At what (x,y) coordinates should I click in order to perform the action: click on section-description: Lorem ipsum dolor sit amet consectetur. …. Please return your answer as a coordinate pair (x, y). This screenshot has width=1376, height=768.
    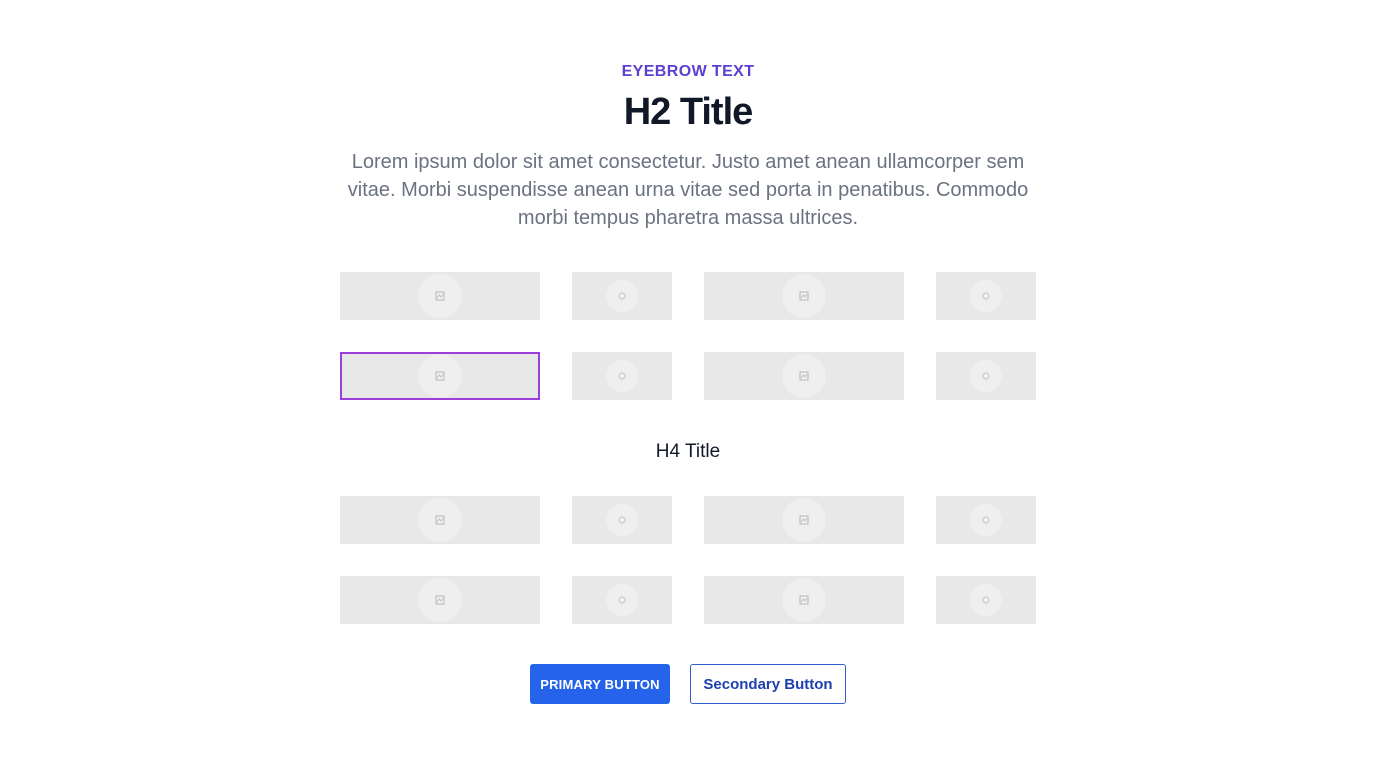
    Looking at the image, I should click on (688, 190).